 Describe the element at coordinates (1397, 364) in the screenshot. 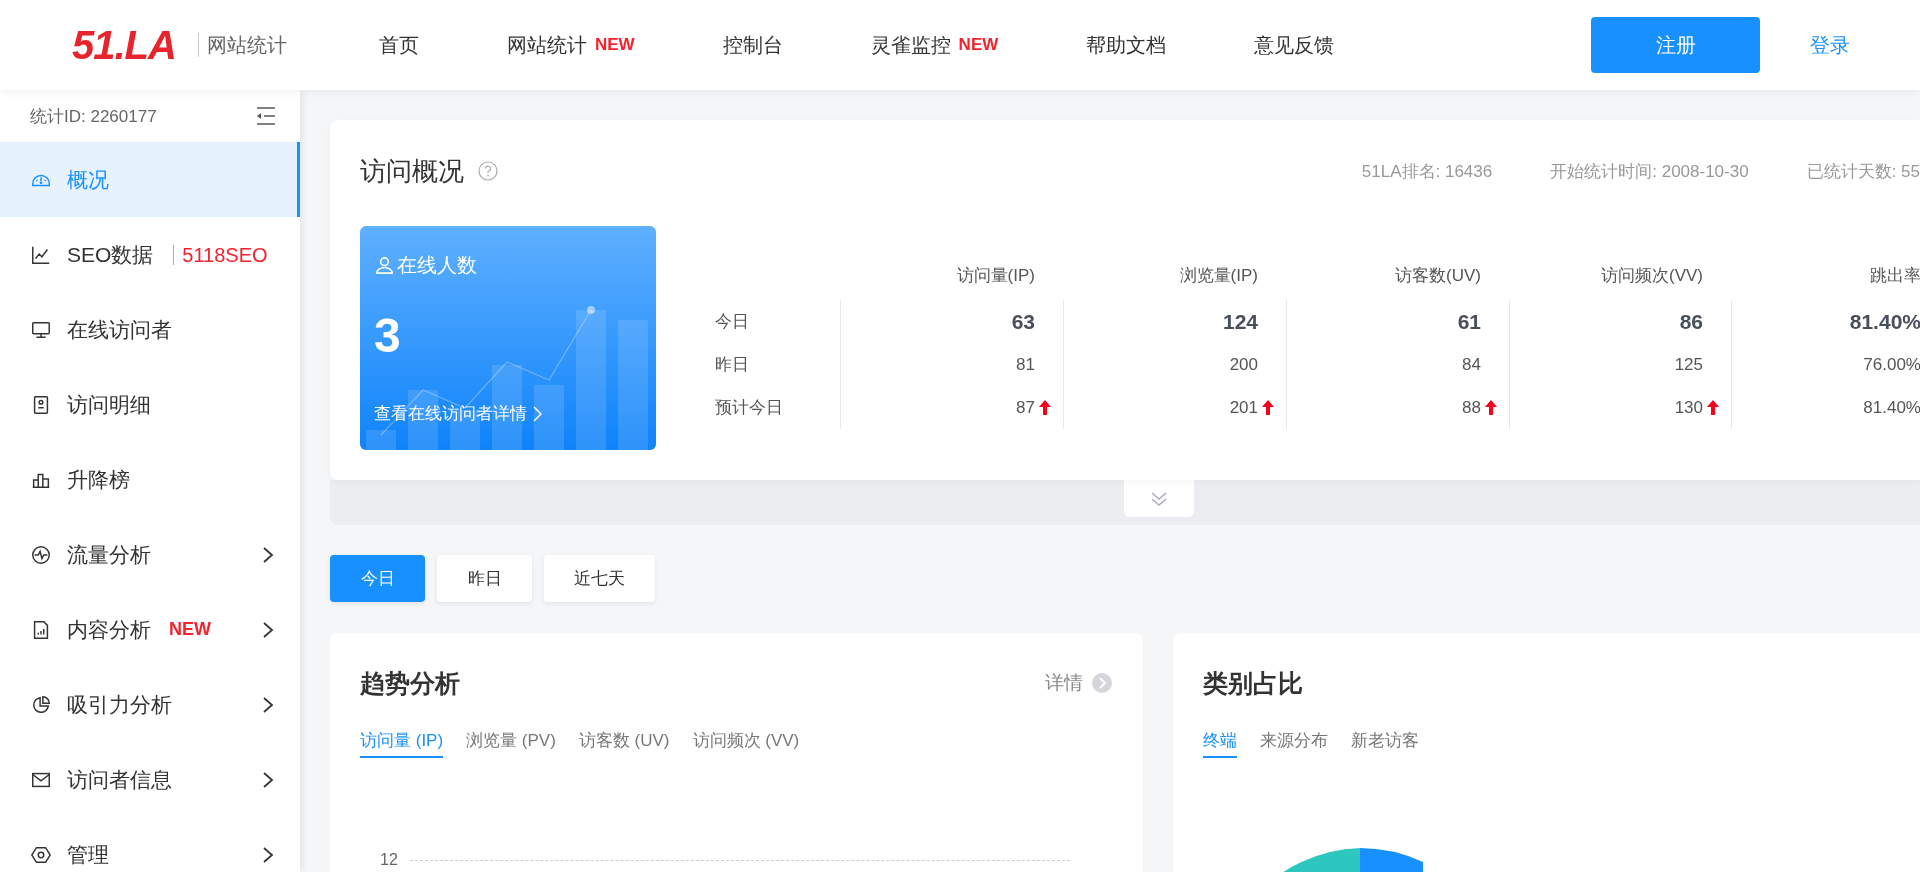

I see `table-cell: 84` at that location.